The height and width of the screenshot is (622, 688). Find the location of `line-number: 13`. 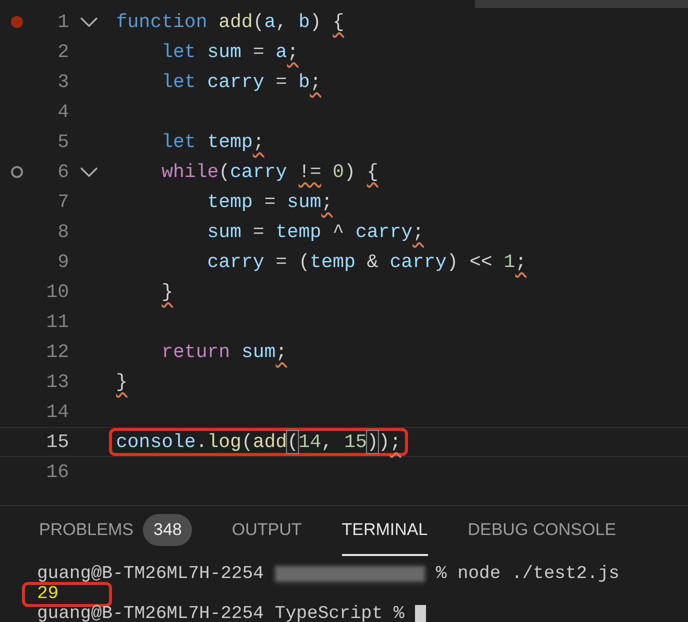

line-number: 13 is located at coordinates (57, 382).